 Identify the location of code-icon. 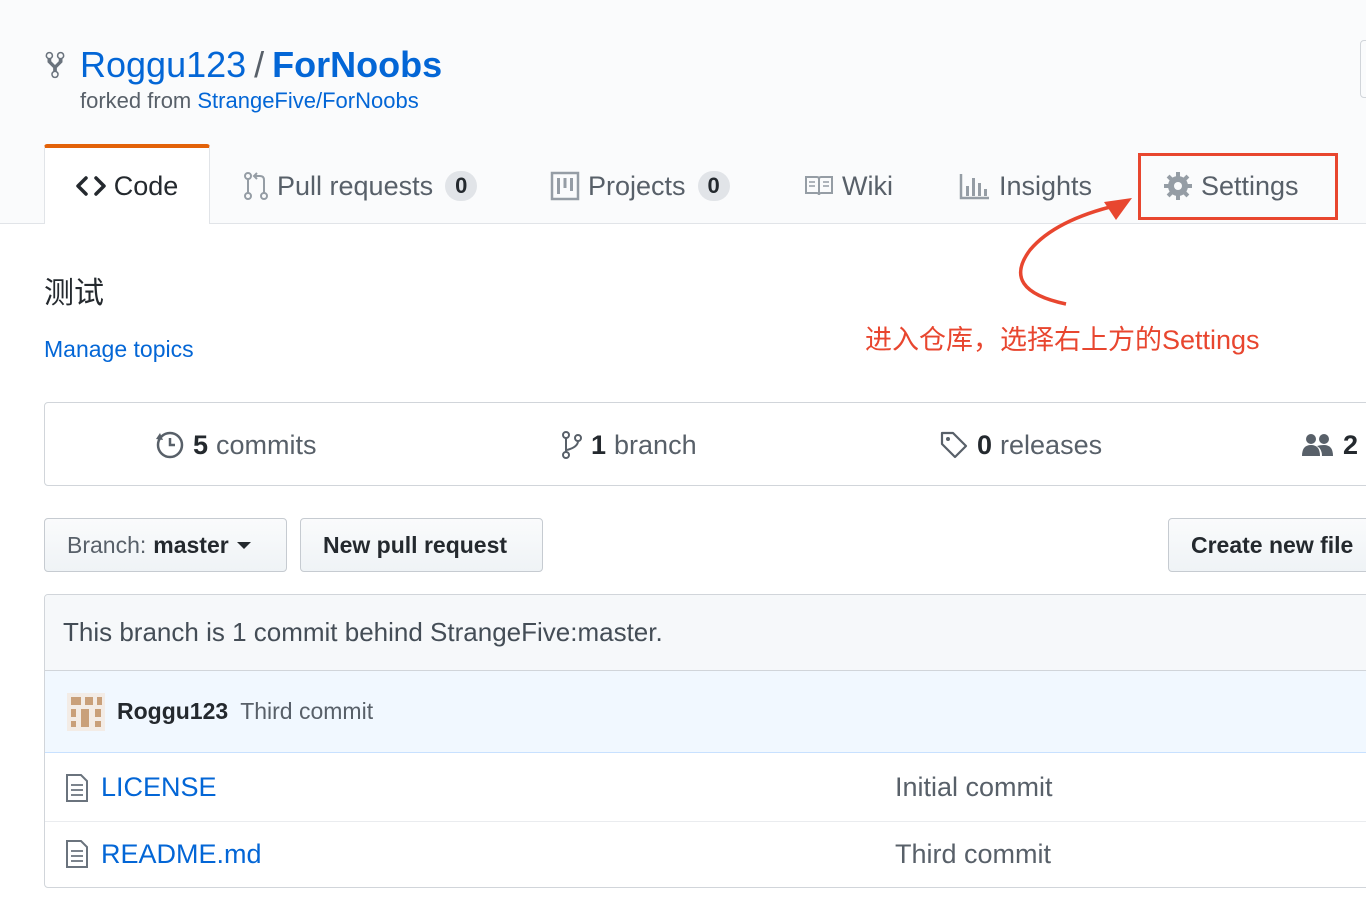
(90, 186).